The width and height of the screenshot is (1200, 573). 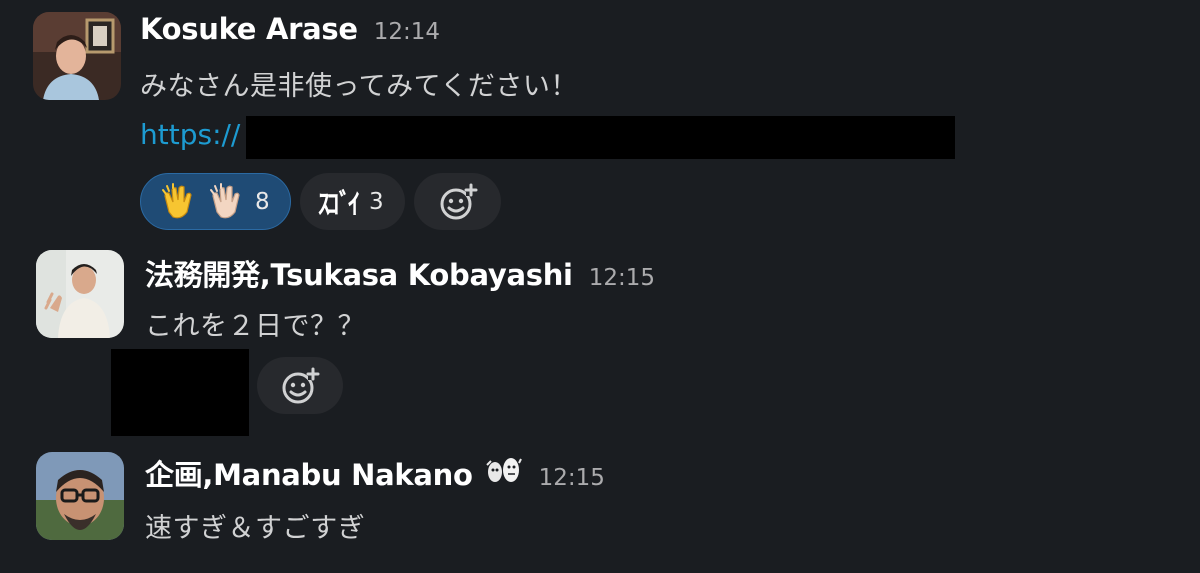 I want to click on reaction-sugoi: ｽｺﾞｲ 3, so click(x=352, y=201).